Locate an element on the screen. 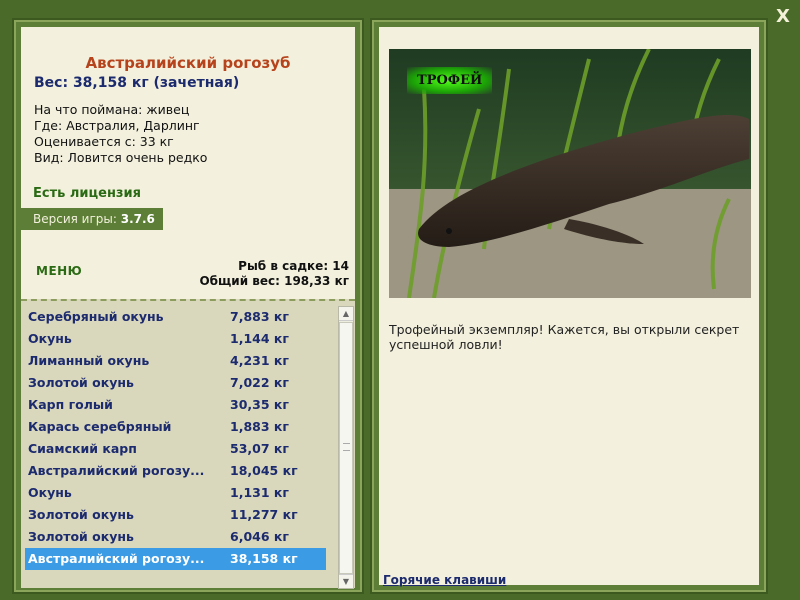  list-item: Карась серебряный 1,883 кг is located at coordinates (175, 427).